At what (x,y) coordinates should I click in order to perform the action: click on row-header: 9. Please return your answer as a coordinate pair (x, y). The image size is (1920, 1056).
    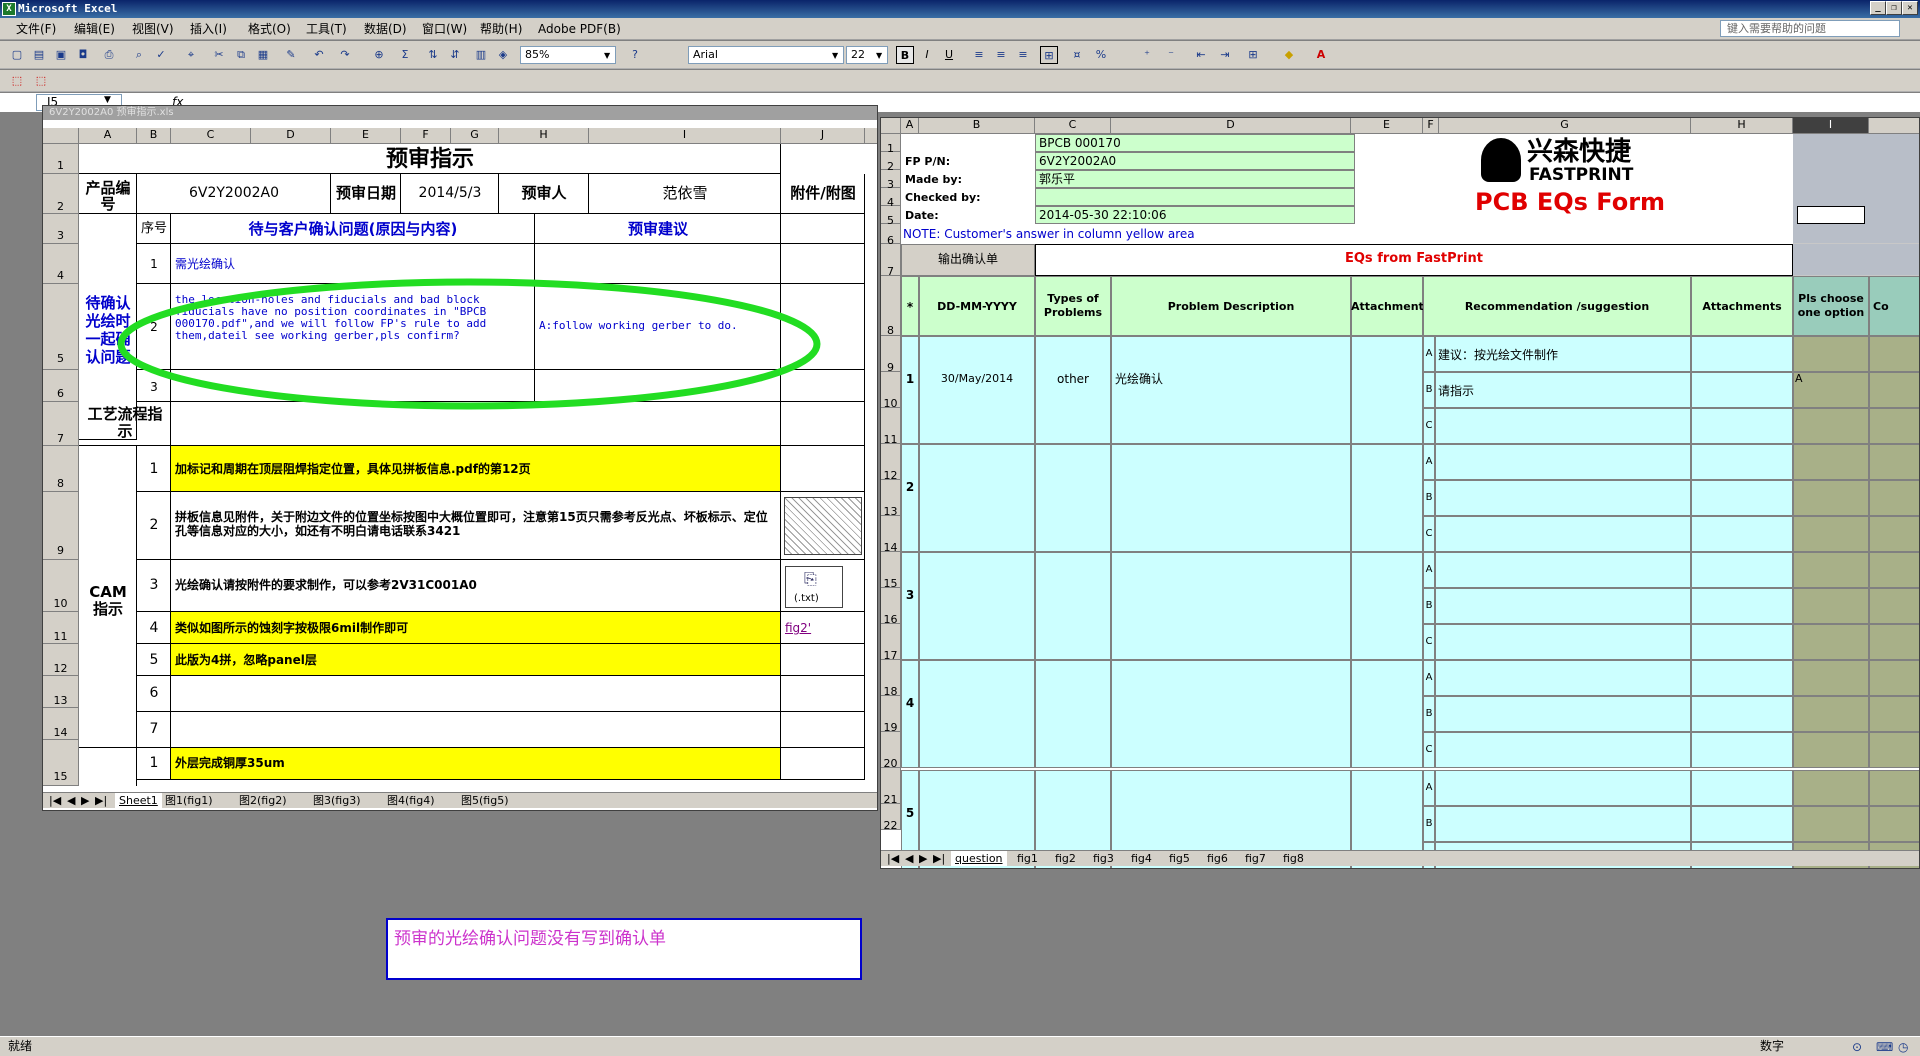
    Looking at the image, I should click on (61, 526).